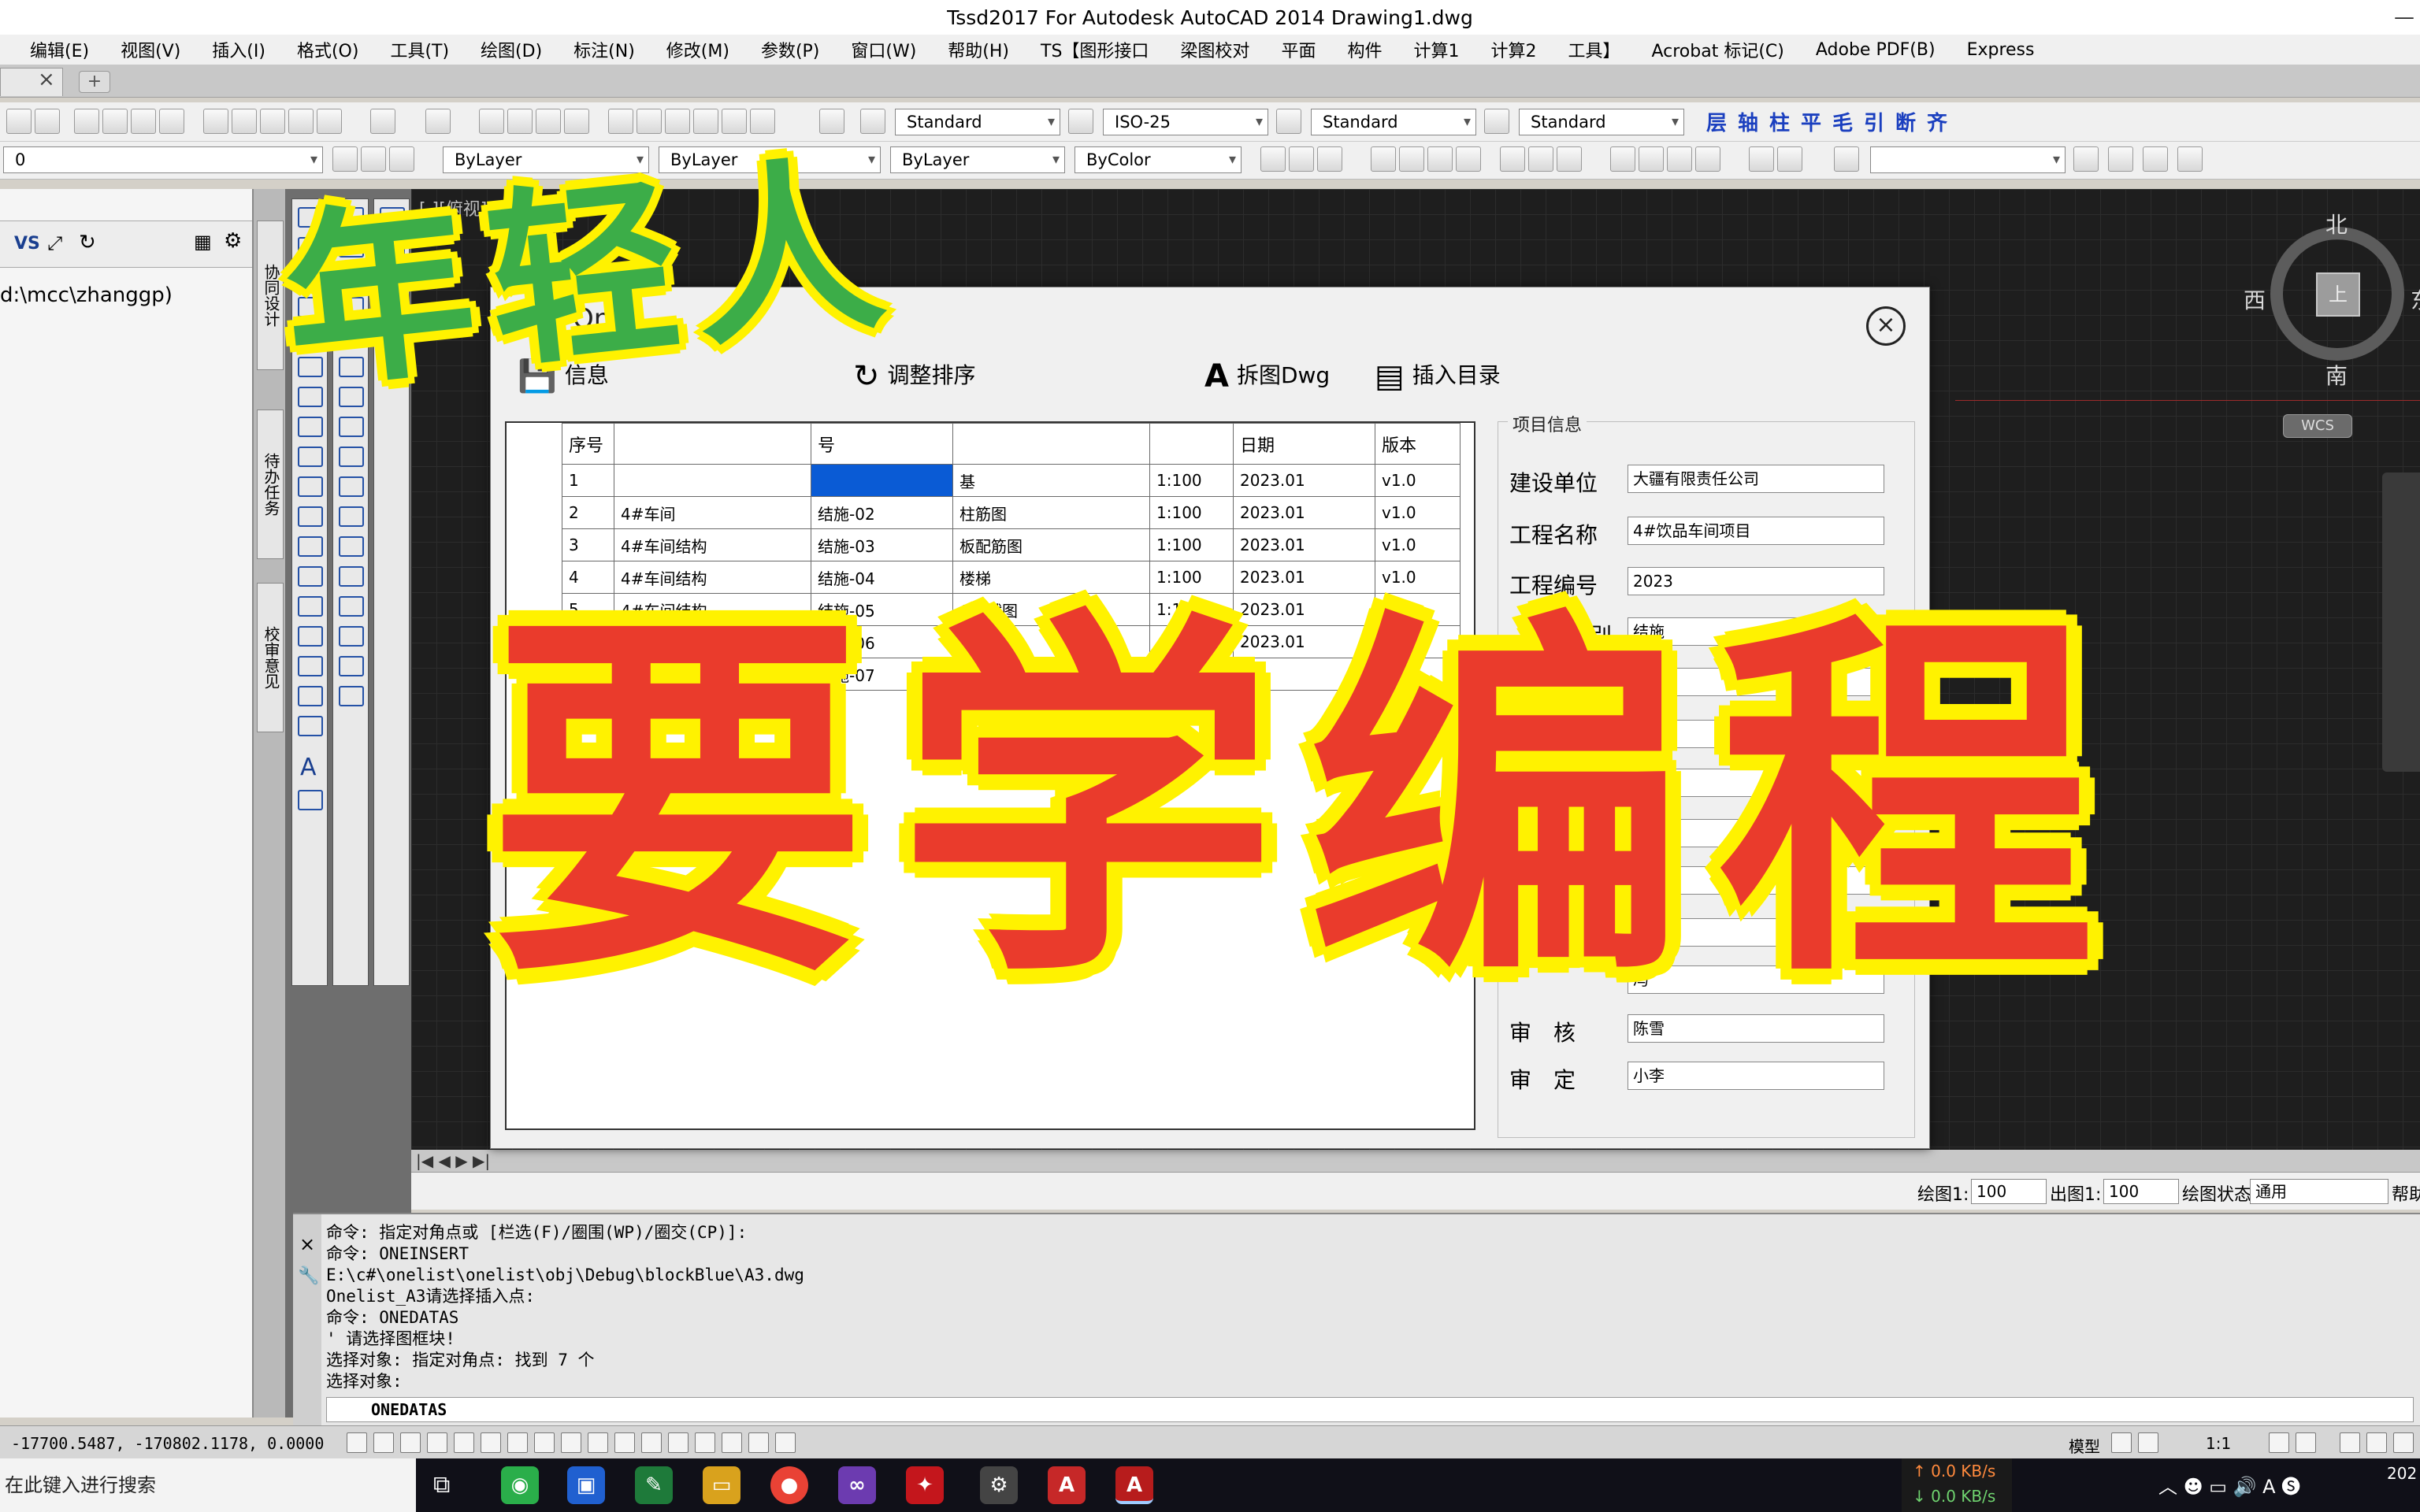  I want to click on tssd-column-tool: 柱, so click(1779, 121).